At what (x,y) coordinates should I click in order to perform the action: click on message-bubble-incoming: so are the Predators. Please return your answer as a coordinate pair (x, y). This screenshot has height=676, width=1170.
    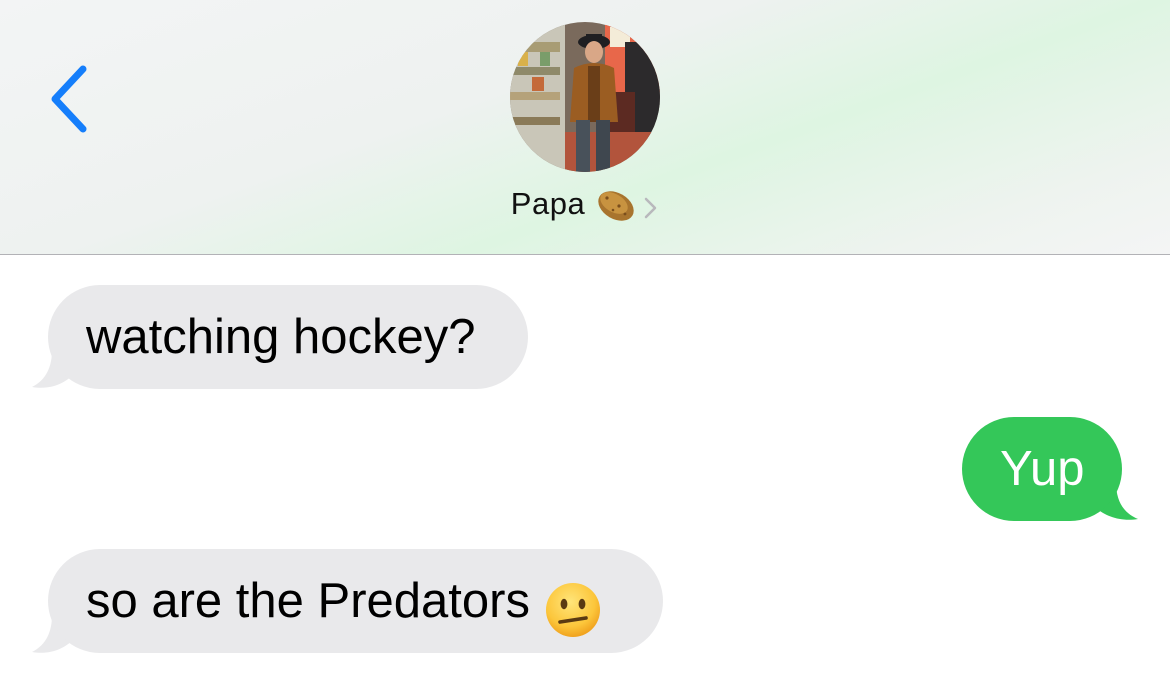
    Looking at the image, I should click on (355, 601).